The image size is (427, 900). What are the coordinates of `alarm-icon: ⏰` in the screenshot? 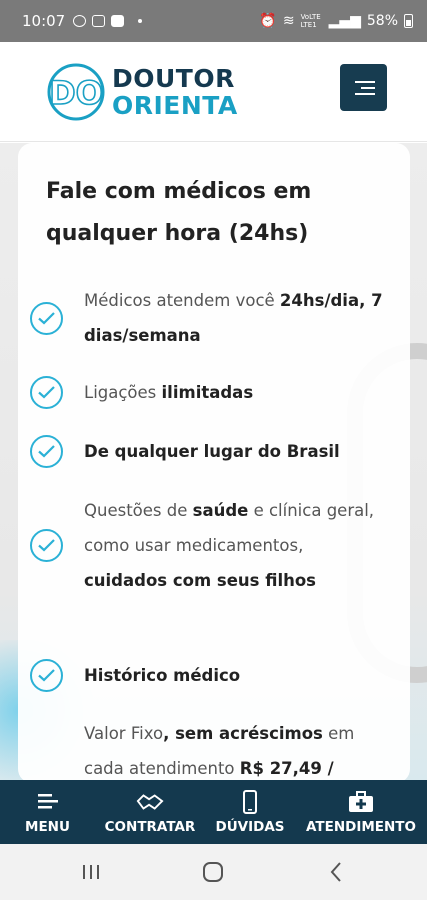 It's located at (268, 21).